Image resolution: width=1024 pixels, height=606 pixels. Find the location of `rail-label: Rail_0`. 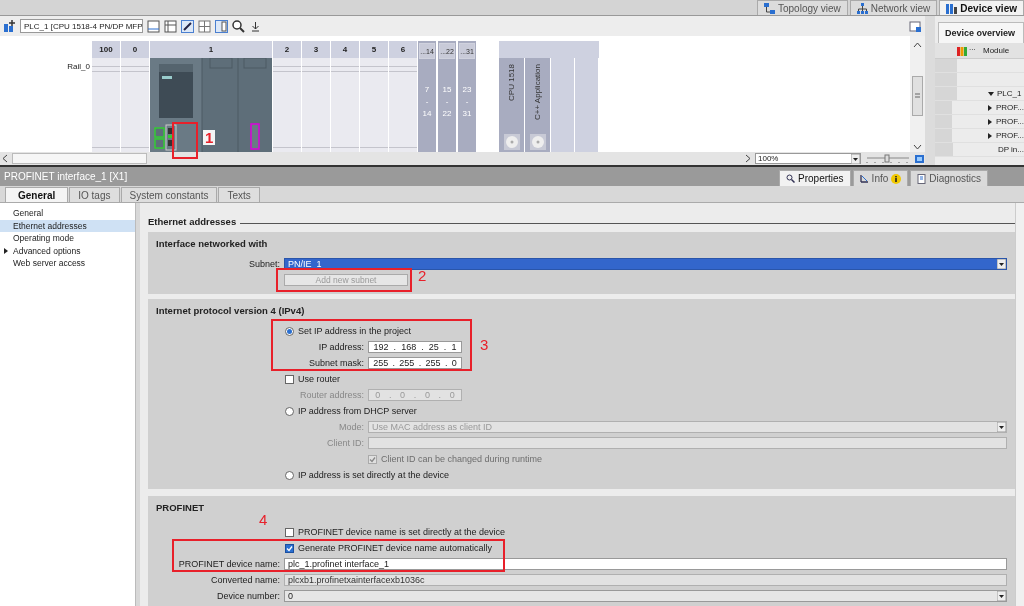

rail-label: Rail_0 is located at coordinates (78, 66).